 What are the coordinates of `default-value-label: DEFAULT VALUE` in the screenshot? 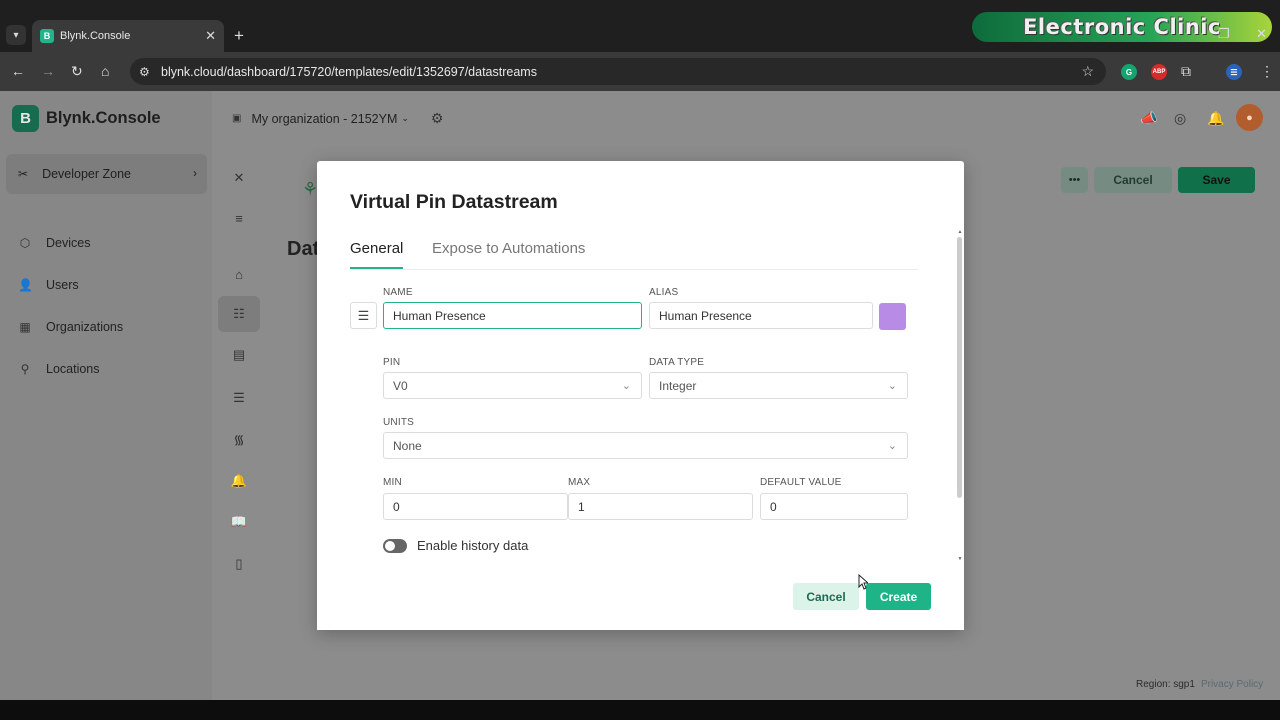 It's located at (801, 482).